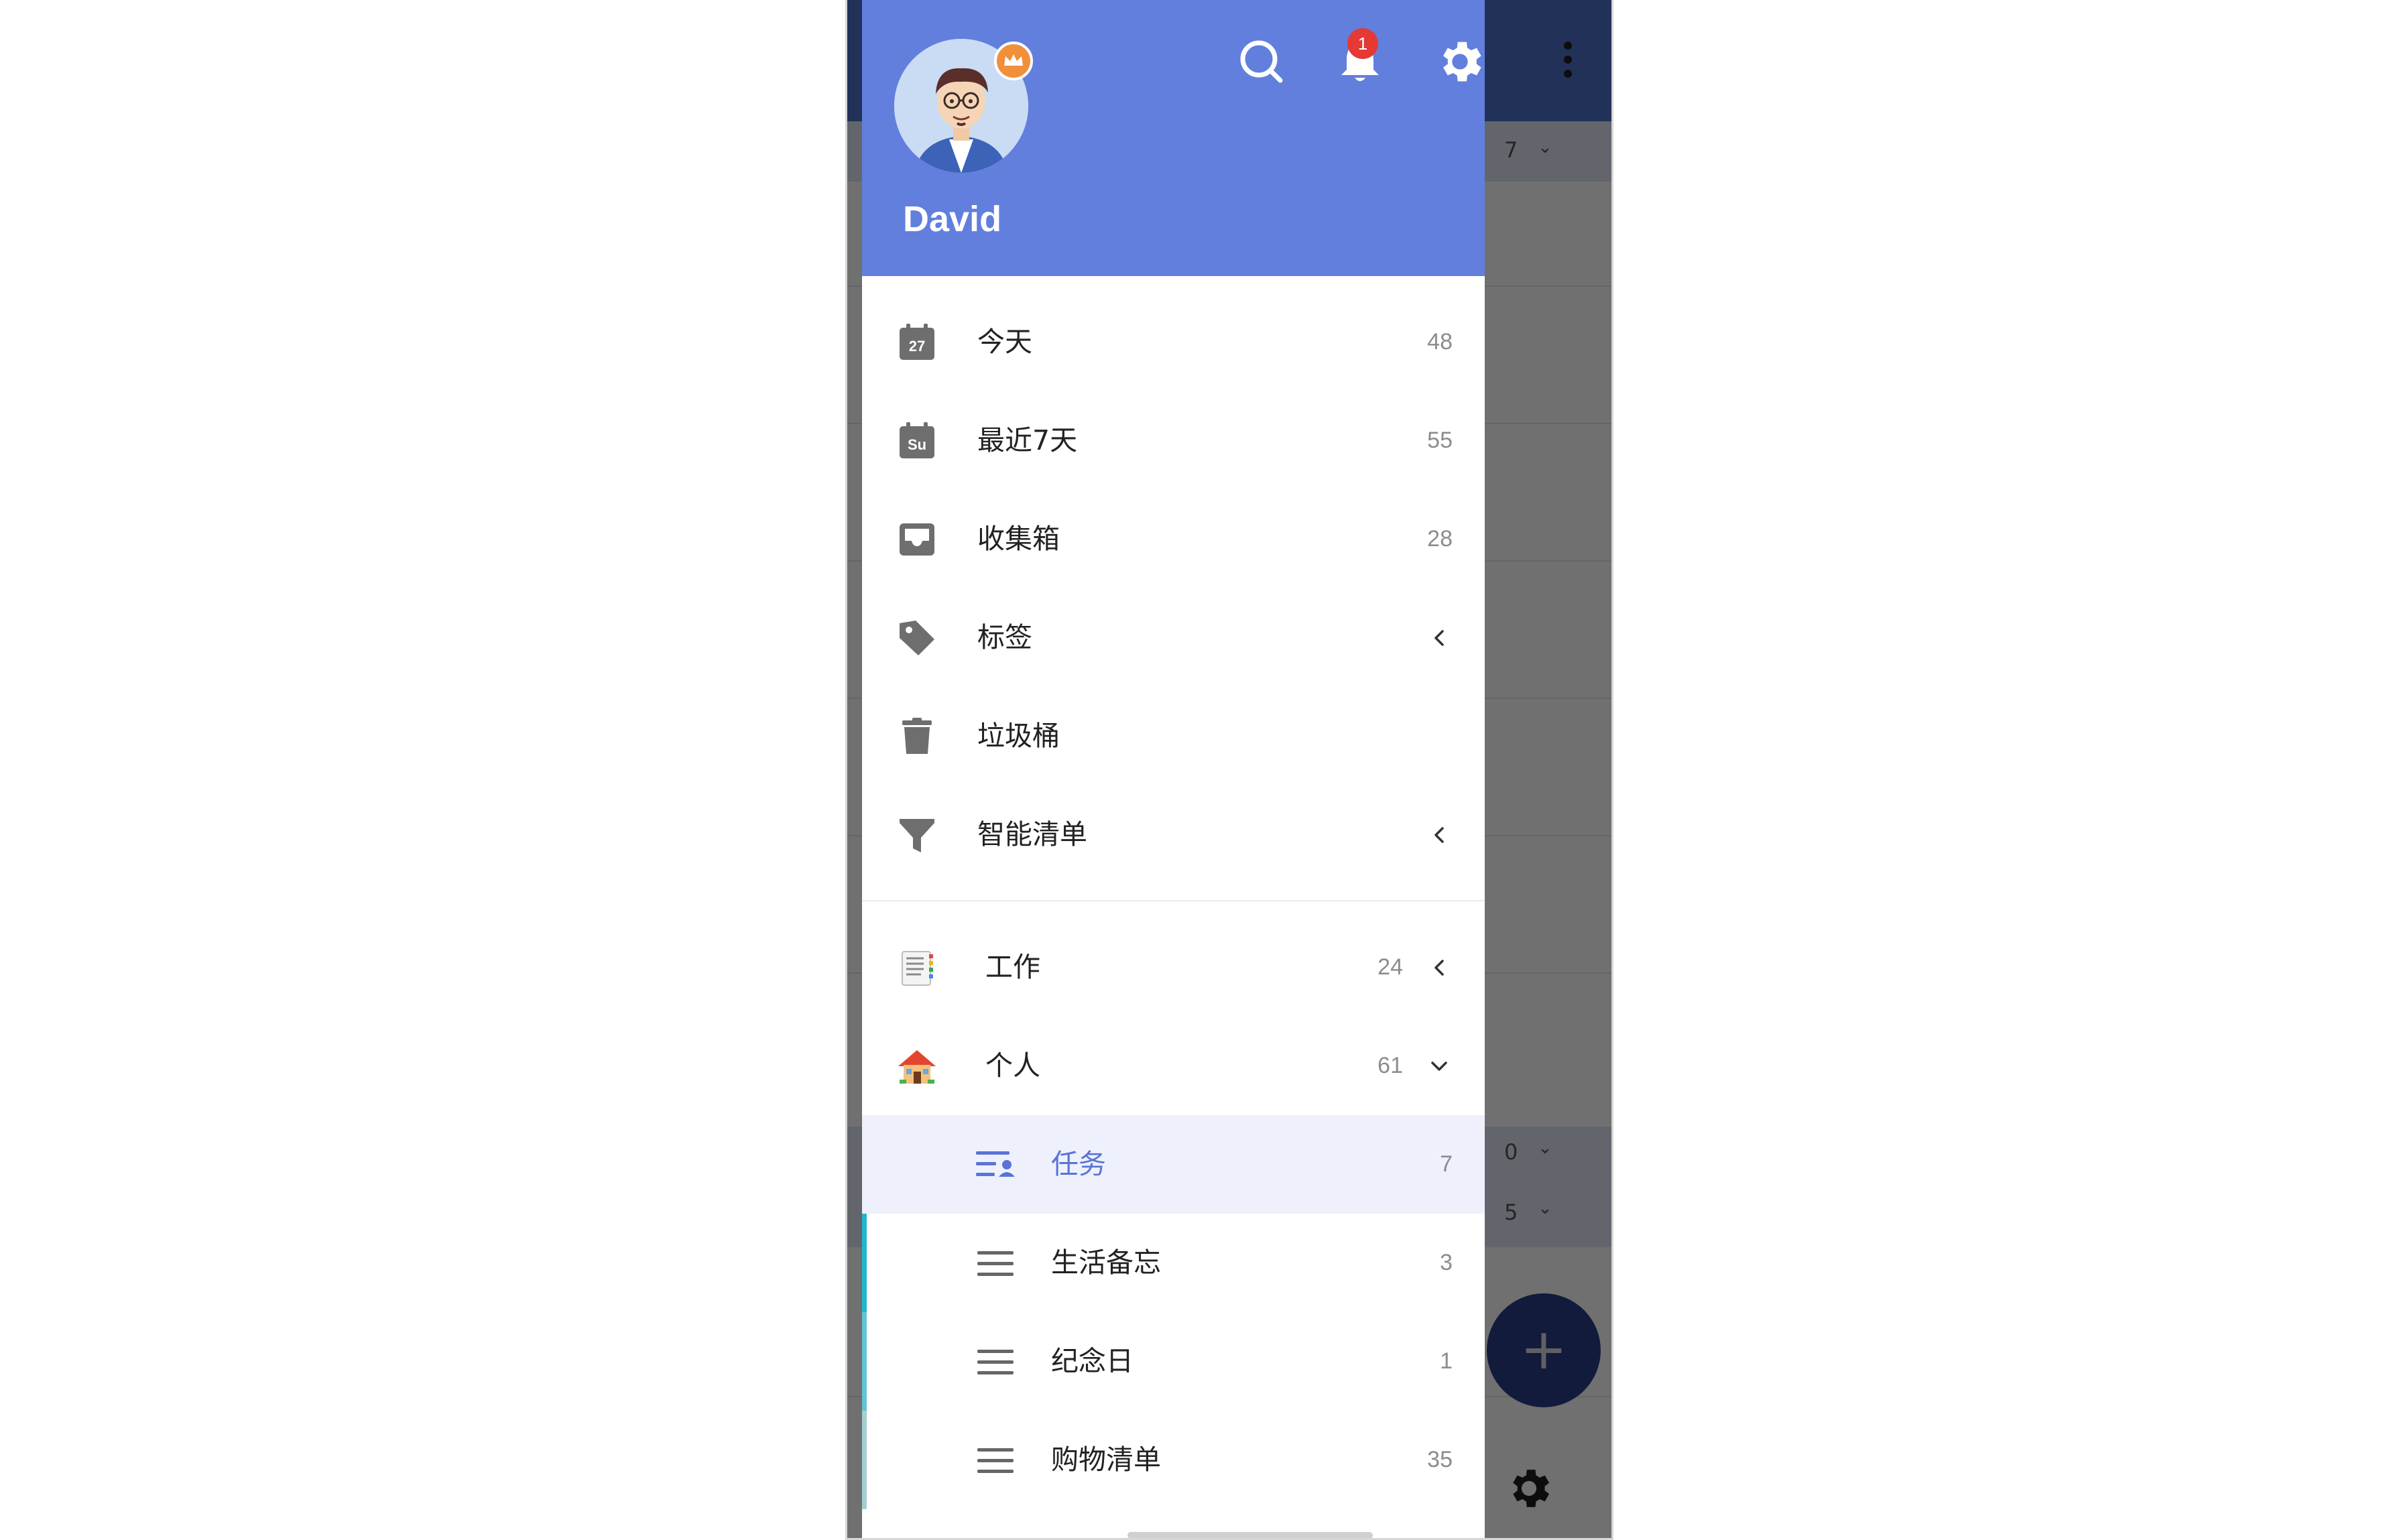  Describe the element at coordinates (917, 969) in the screenshot. I see `notepad-emoji-icon` at that location.